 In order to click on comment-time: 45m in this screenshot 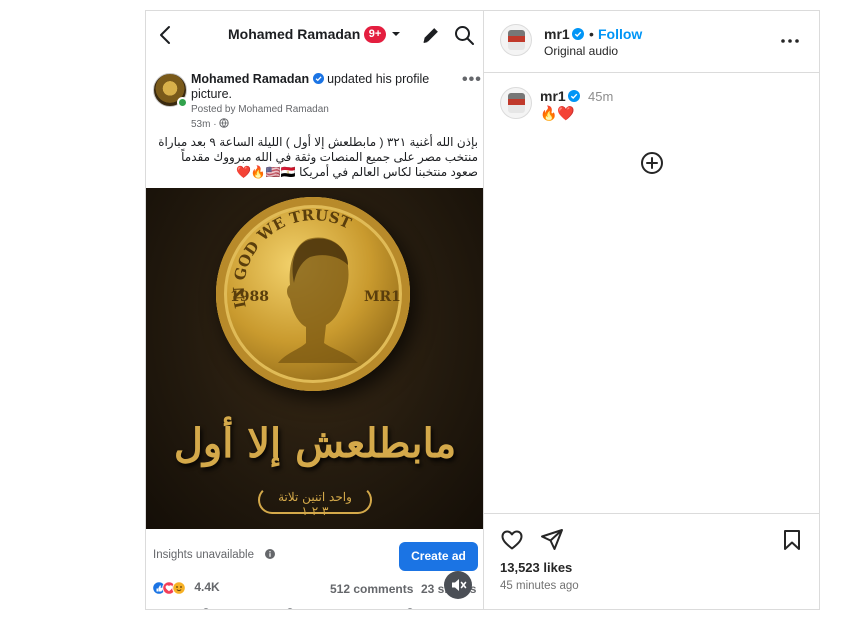, I will do `click(600, 96)`.